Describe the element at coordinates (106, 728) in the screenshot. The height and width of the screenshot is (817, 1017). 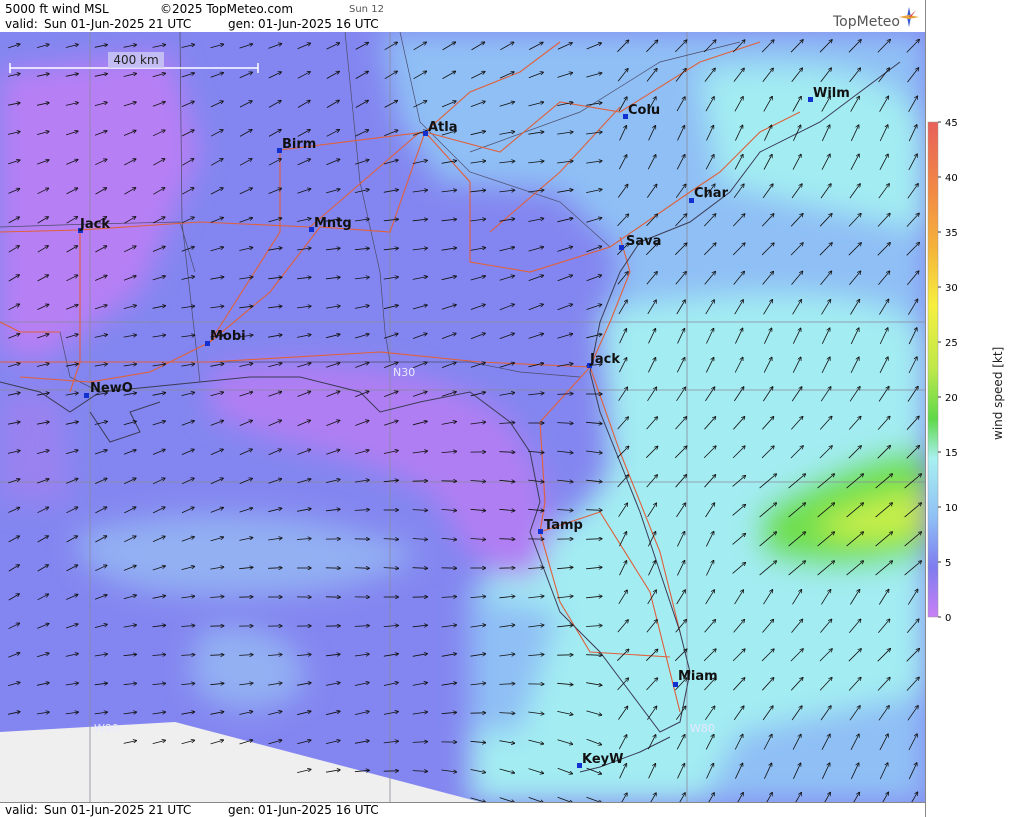
I see `grid-label-w90: W90` at that location.